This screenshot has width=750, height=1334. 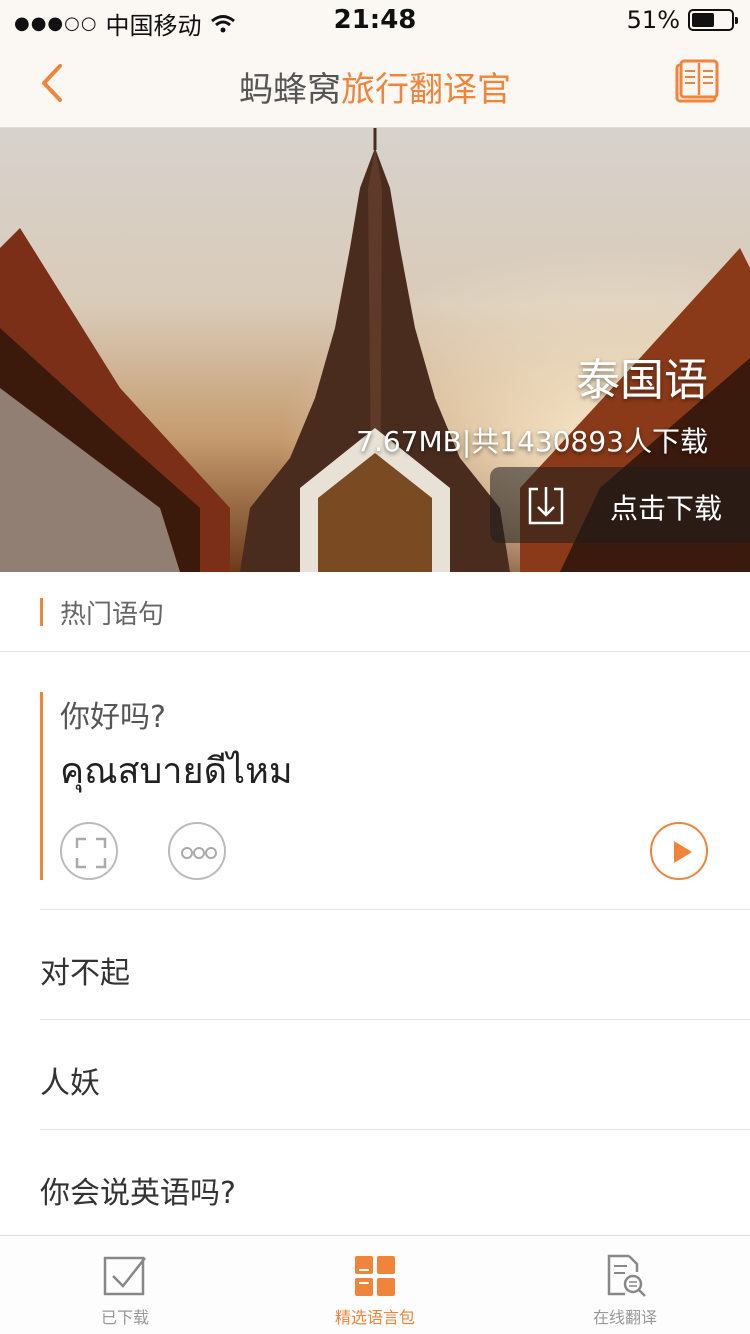 I want to click on phrase-item-ladyboy: 人妖, so click(x=70, y=1080).